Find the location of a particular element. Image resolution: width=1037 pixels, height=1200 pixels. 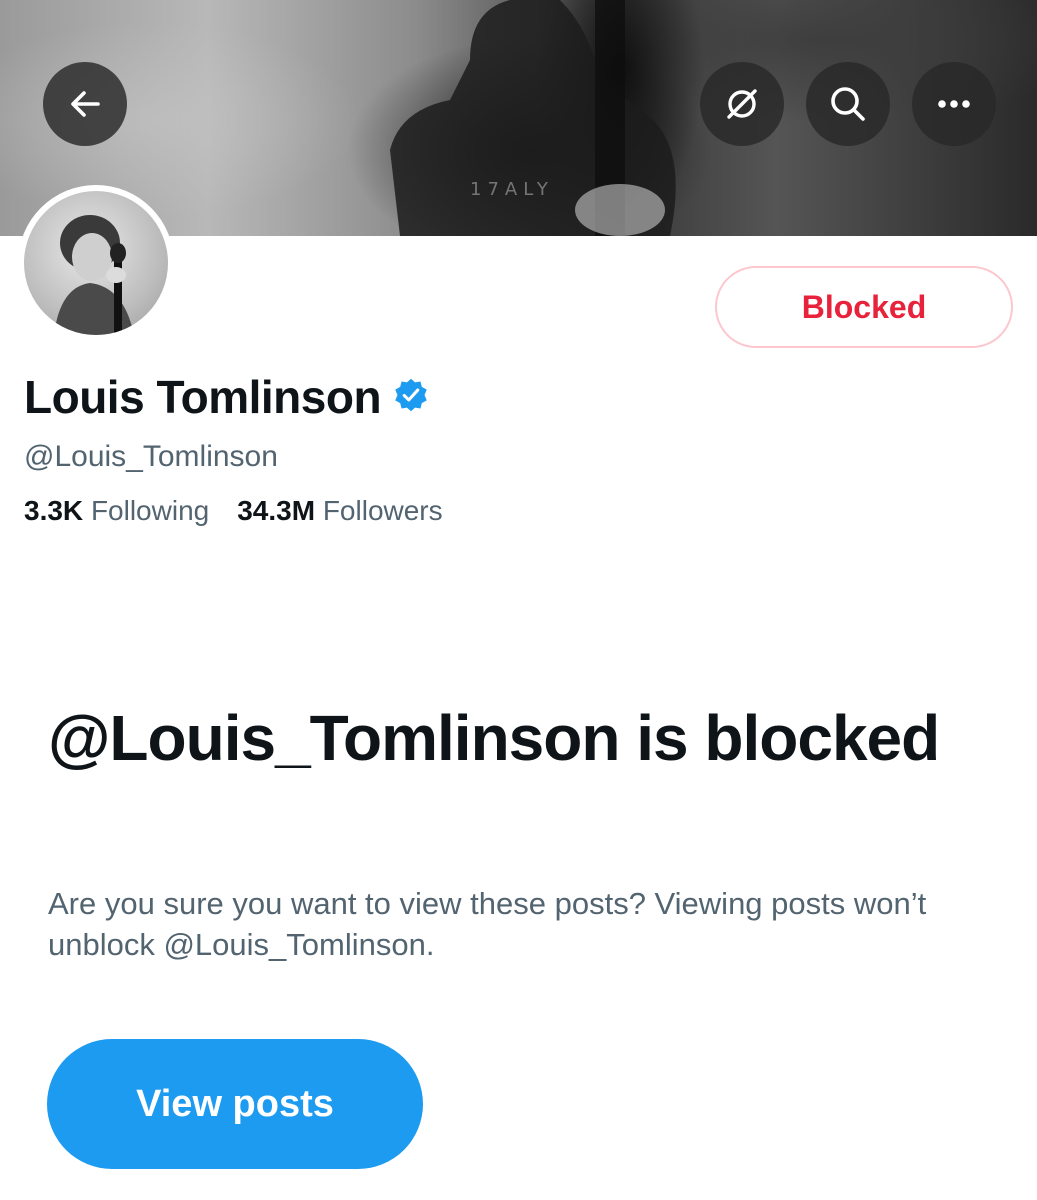

more-button is located at coordinates (954, 104).